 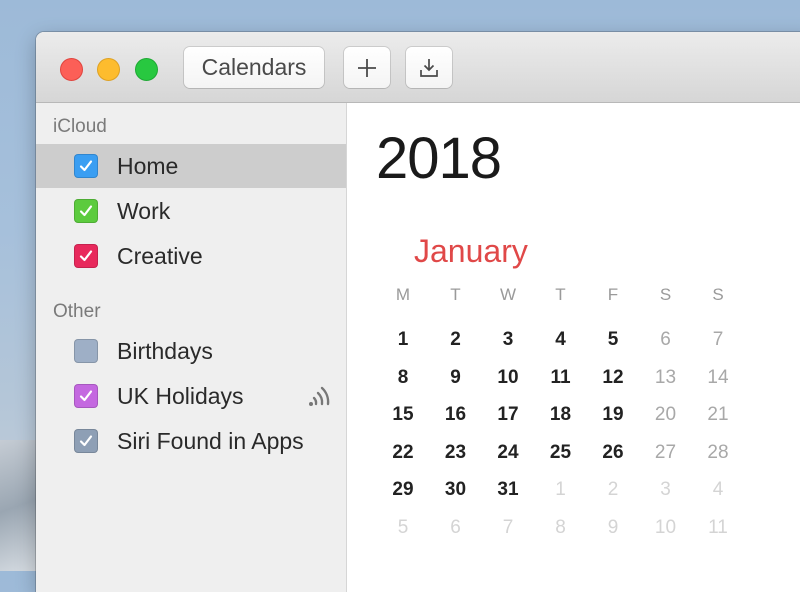 What do you see at coordinates (108, 69) in the screenshot?
I see `minimize-window-button` at bounding box center [108, 69].